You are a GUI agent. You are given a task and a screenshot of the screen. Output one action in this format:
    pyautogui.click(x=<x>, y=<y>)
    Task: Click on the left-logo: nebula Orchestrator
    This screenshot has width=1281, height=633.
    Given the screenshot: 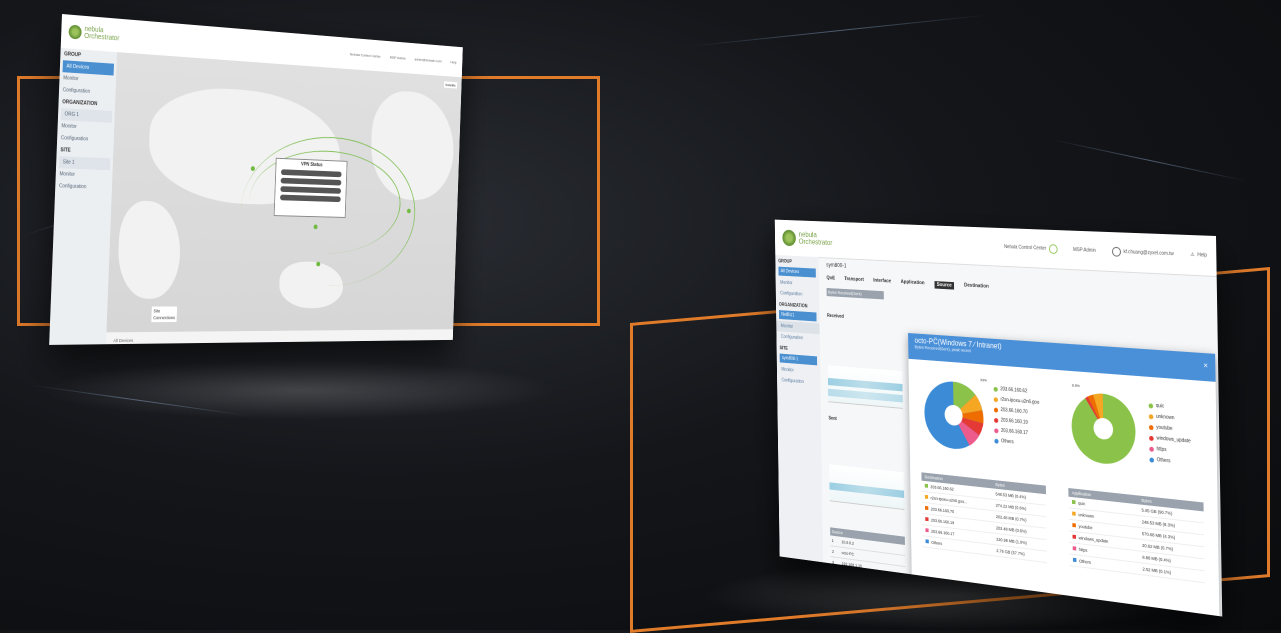 What is the action you would take?
    pyautogui.click(x=93, y=33)
    